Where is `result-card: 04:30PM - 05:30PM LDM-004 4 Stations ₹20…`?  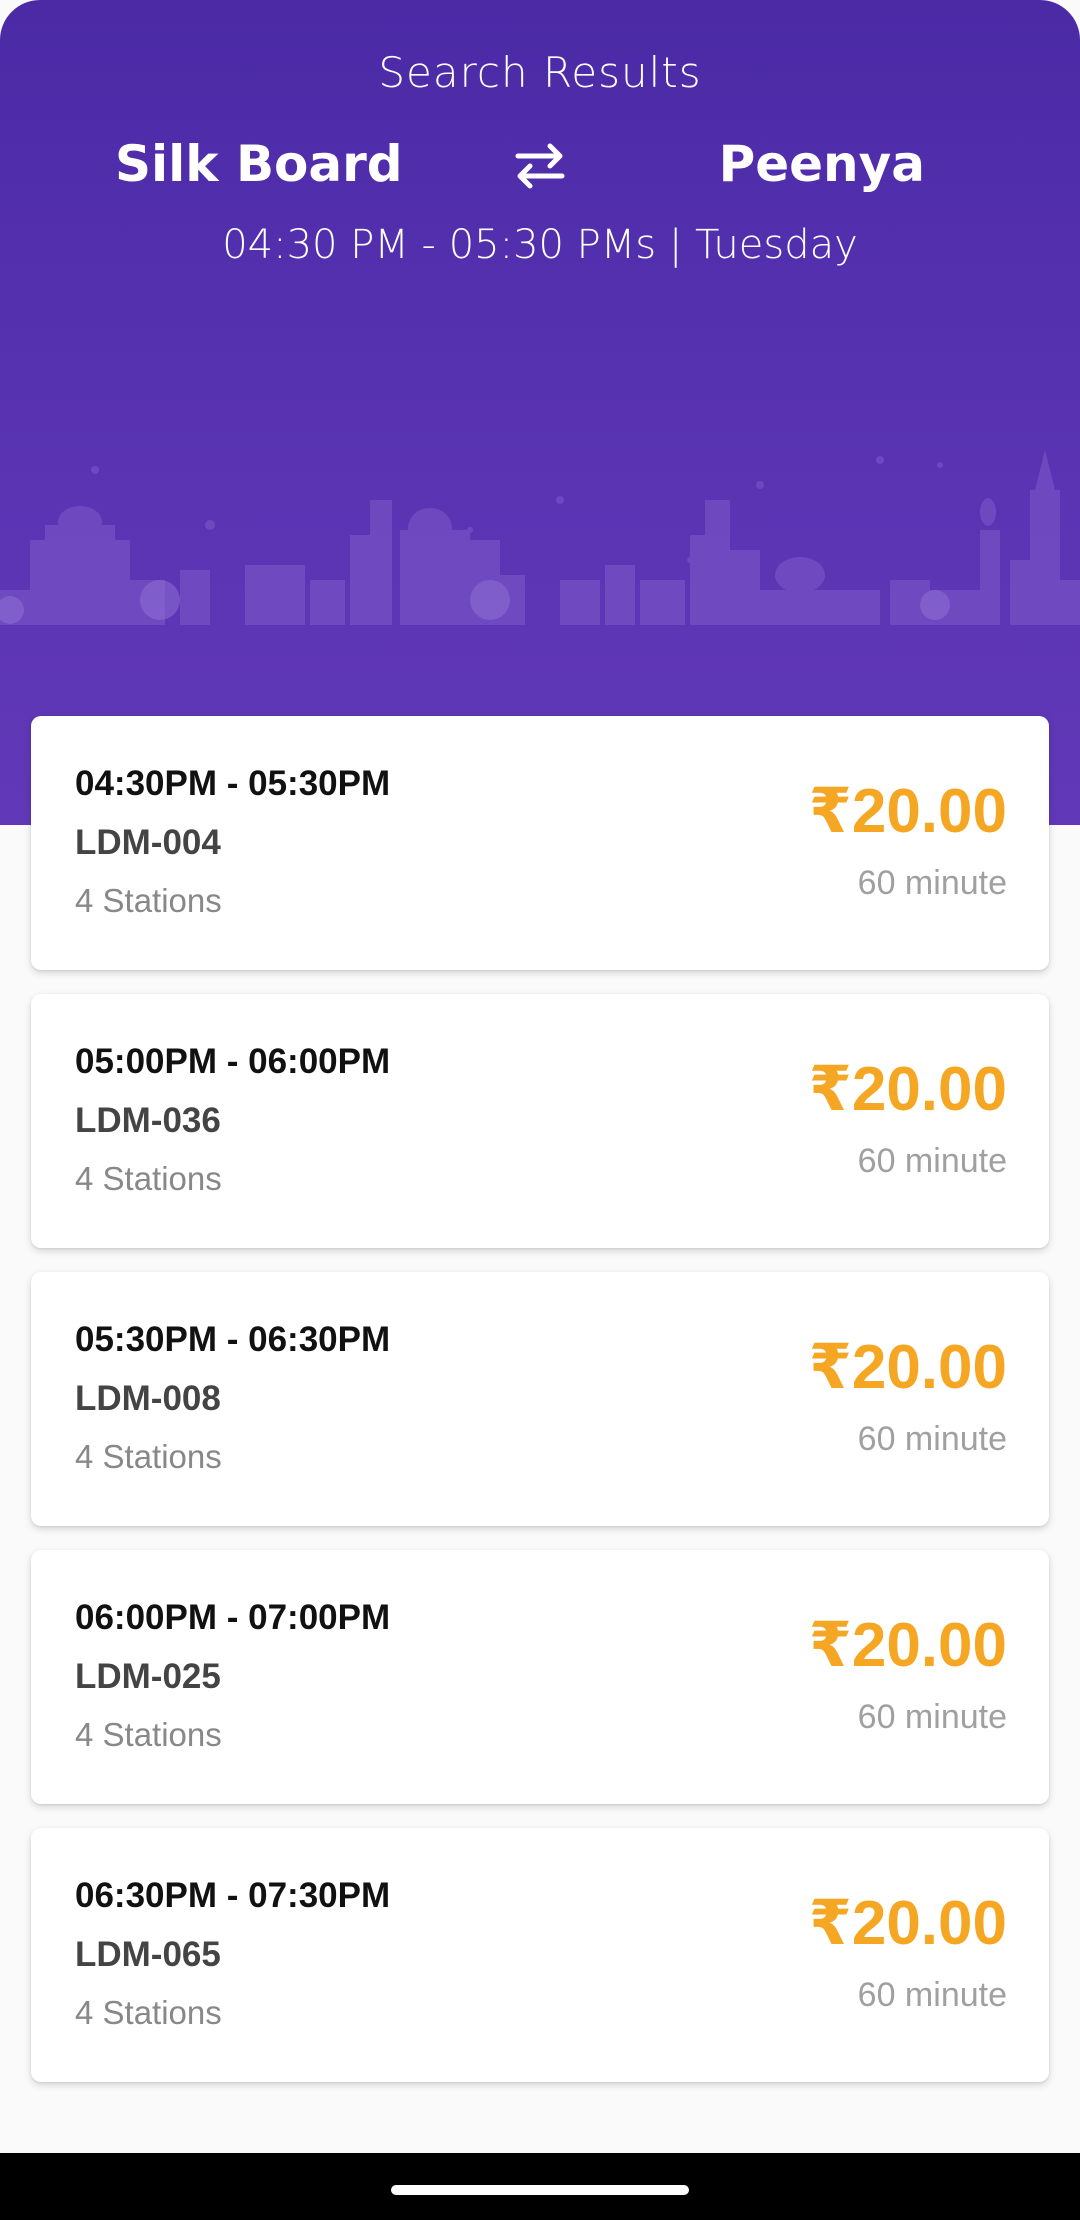
result-card: 04:30PM - 05:30PM LDM-004 4 Stations ₹20… is located at coordinates (540, 843).